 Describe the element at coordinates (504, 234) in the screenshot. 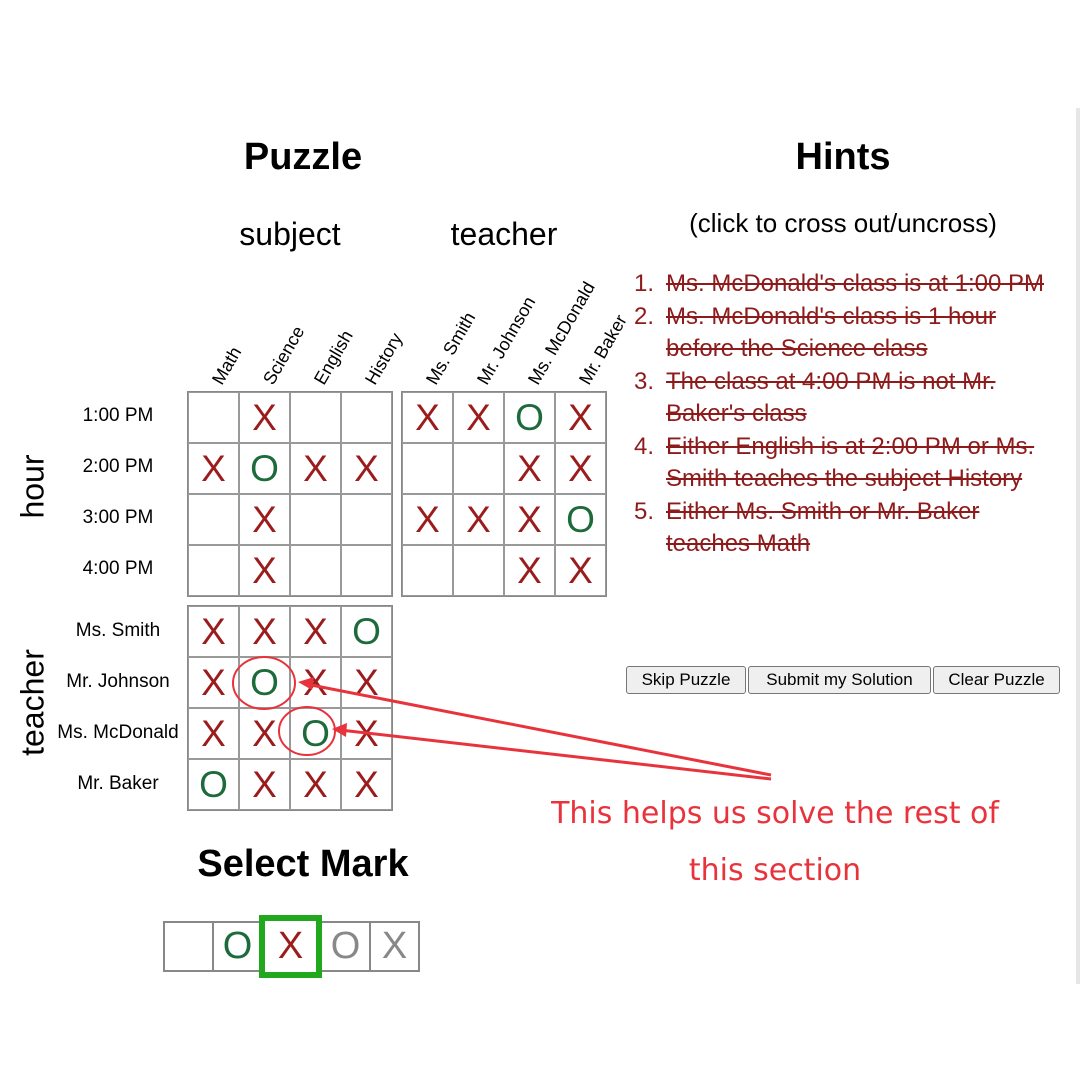

I see `group-label-teacher: teacher` at that location.